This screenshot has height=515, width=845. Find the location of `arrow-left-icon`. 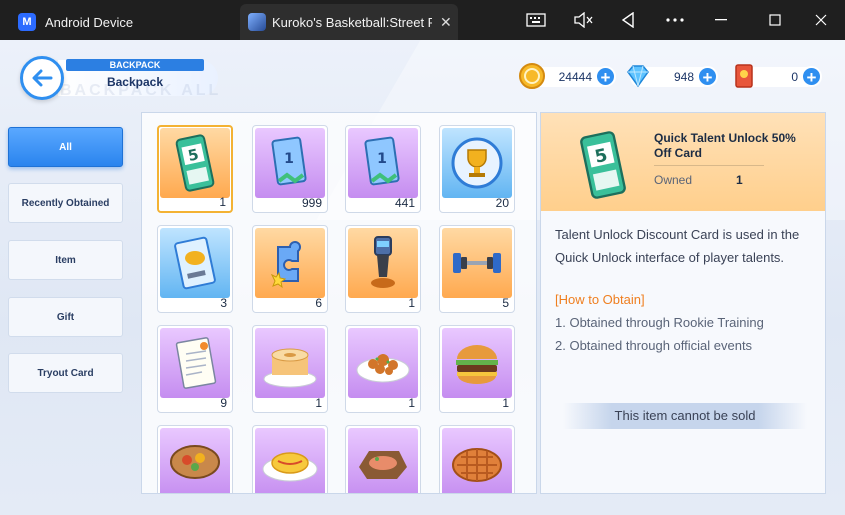

arrow-left-icon is located at coordinates (42, 78).